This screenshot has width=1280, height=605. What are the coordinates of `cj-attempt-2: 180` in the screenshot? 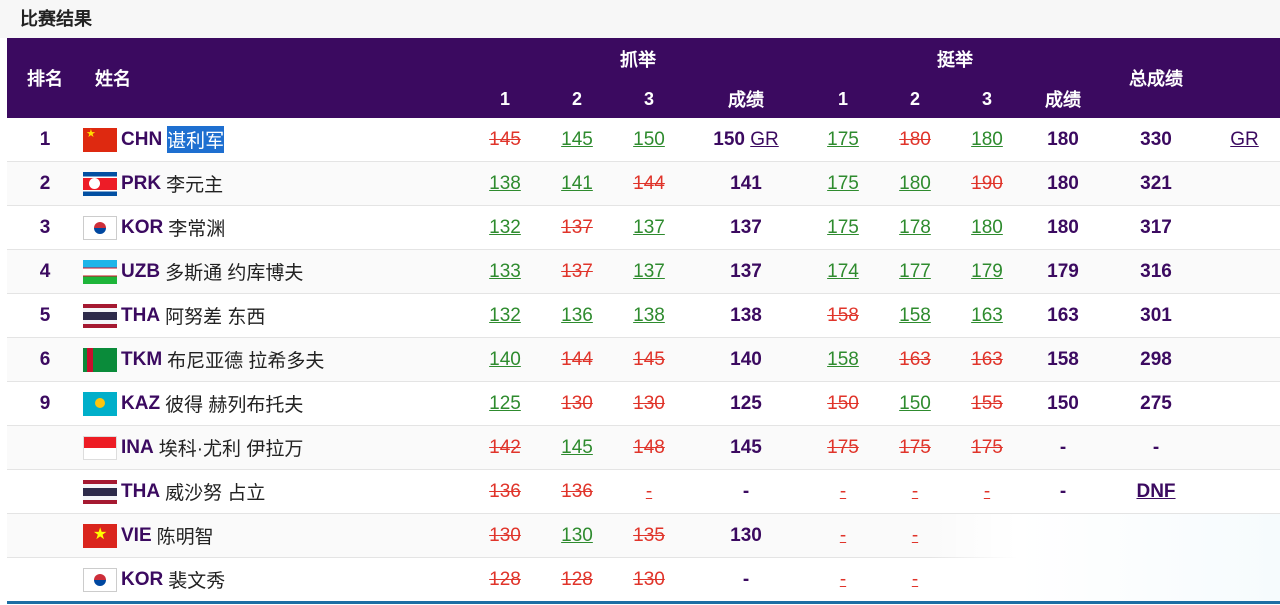 It's located at (915, 183).